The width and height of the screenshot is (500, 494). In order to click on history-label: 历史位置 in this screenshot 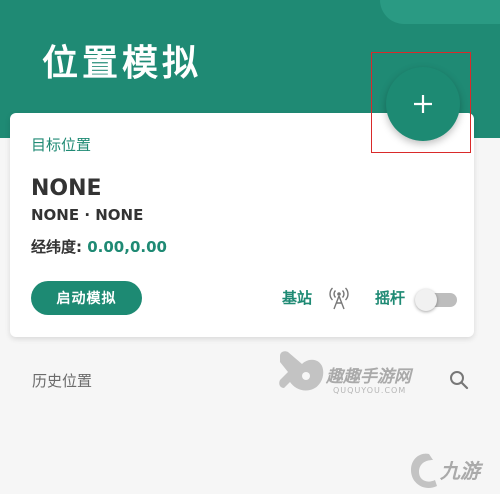, I will do `click(62, 381)`.